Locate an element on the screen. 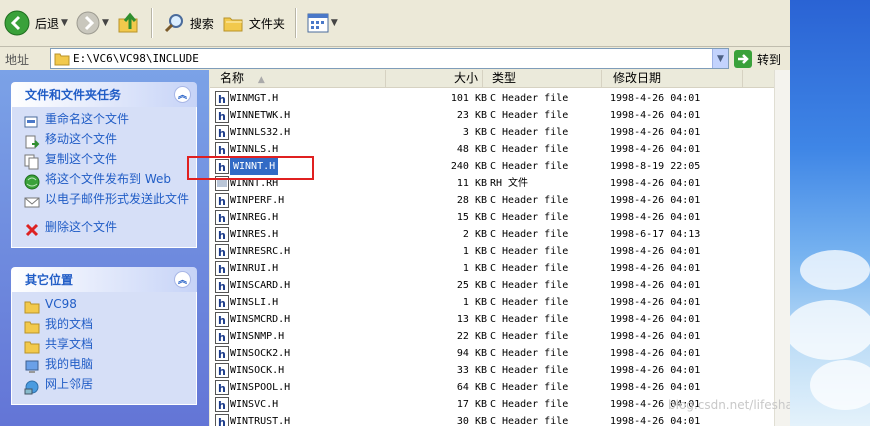  go-button: 转到 is located at coordinates (757, 59).